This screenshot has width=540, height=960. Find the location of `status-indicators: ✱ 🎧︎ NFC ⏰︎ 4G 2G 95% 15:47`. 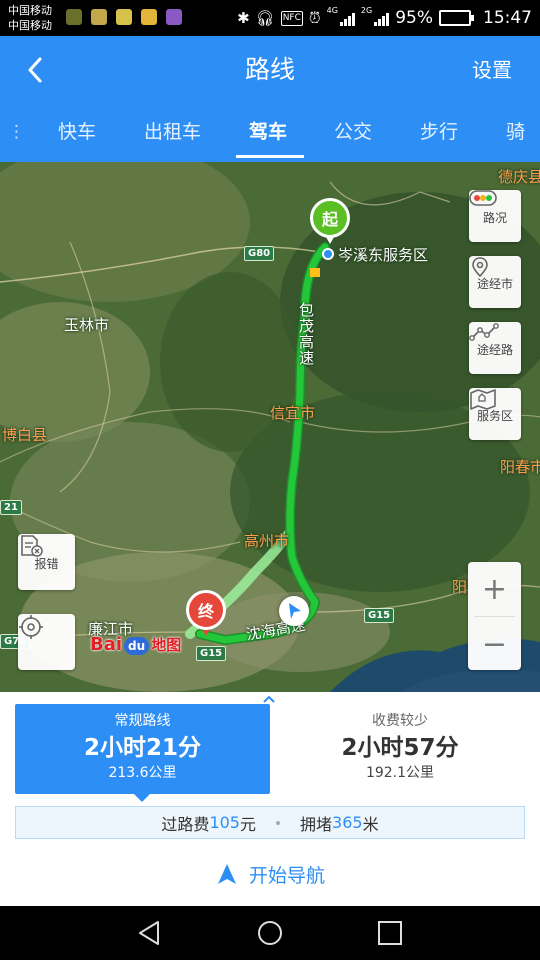

status-indicators: ✱ 🎧︎ NFC ⏰︎ 4G 2G 95% 15:47 is located at coordinates (384, 18).